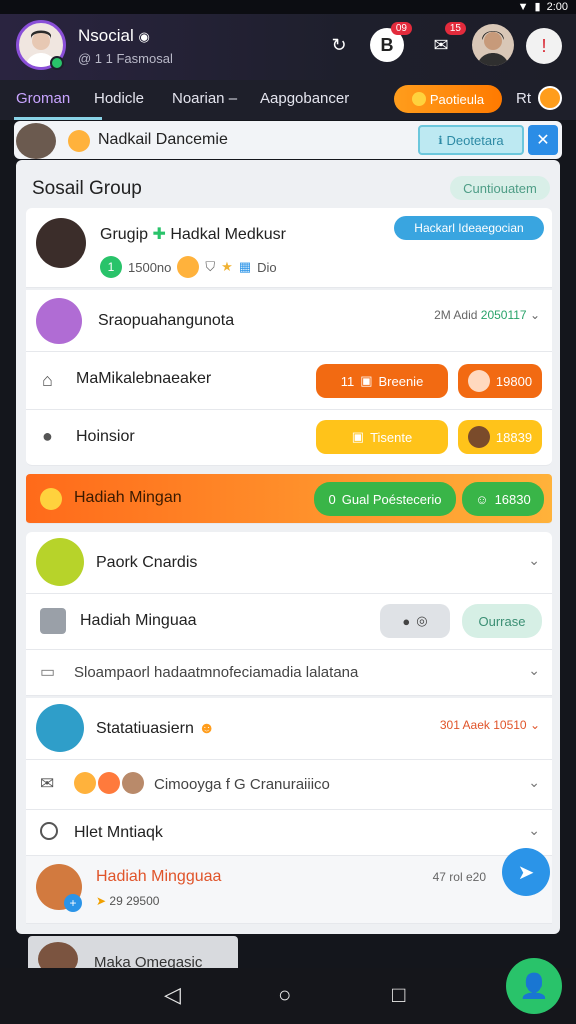 Image resolution: width=576 pixels, height=1024 pixels. Describe the element at coordinates (487, 315) in the screenshot. I see `item-meta: 2M Adid 2050117 ⌄` at that location.